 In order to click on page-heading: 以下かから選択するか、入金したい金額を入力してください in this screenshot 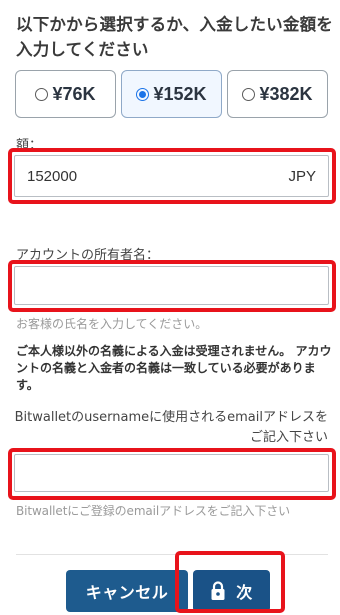, I will do `click(174, 37)`.